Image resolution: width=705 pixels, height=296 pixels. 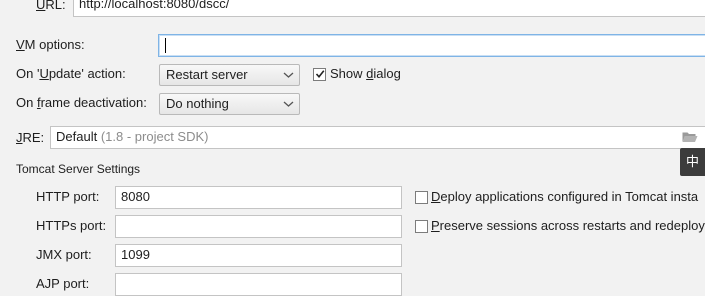 I want to click on on-update-label: On 'Update' action:, so click(x=71, y=73).